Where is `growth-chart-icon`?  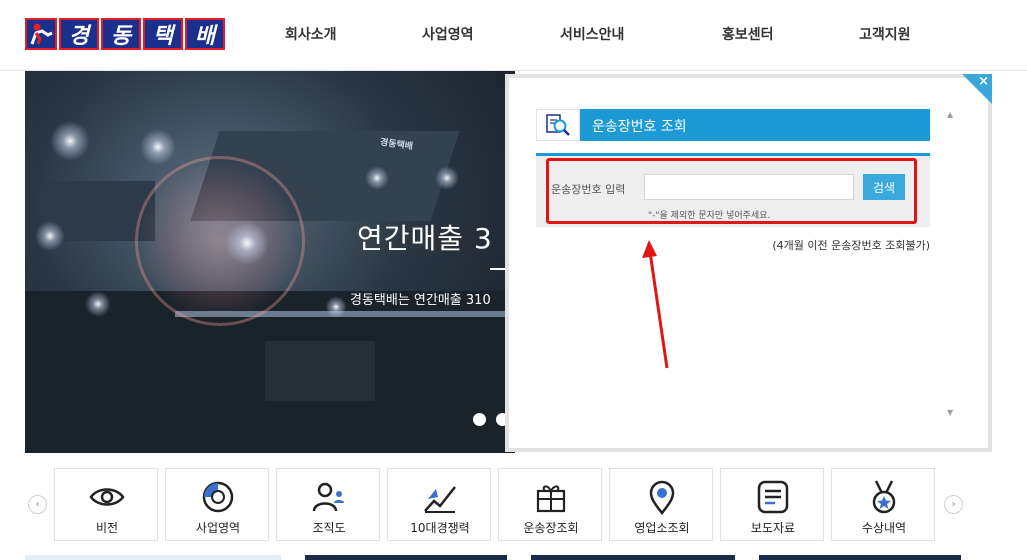 growth-chart-icon is located at coordinates (440, 499).